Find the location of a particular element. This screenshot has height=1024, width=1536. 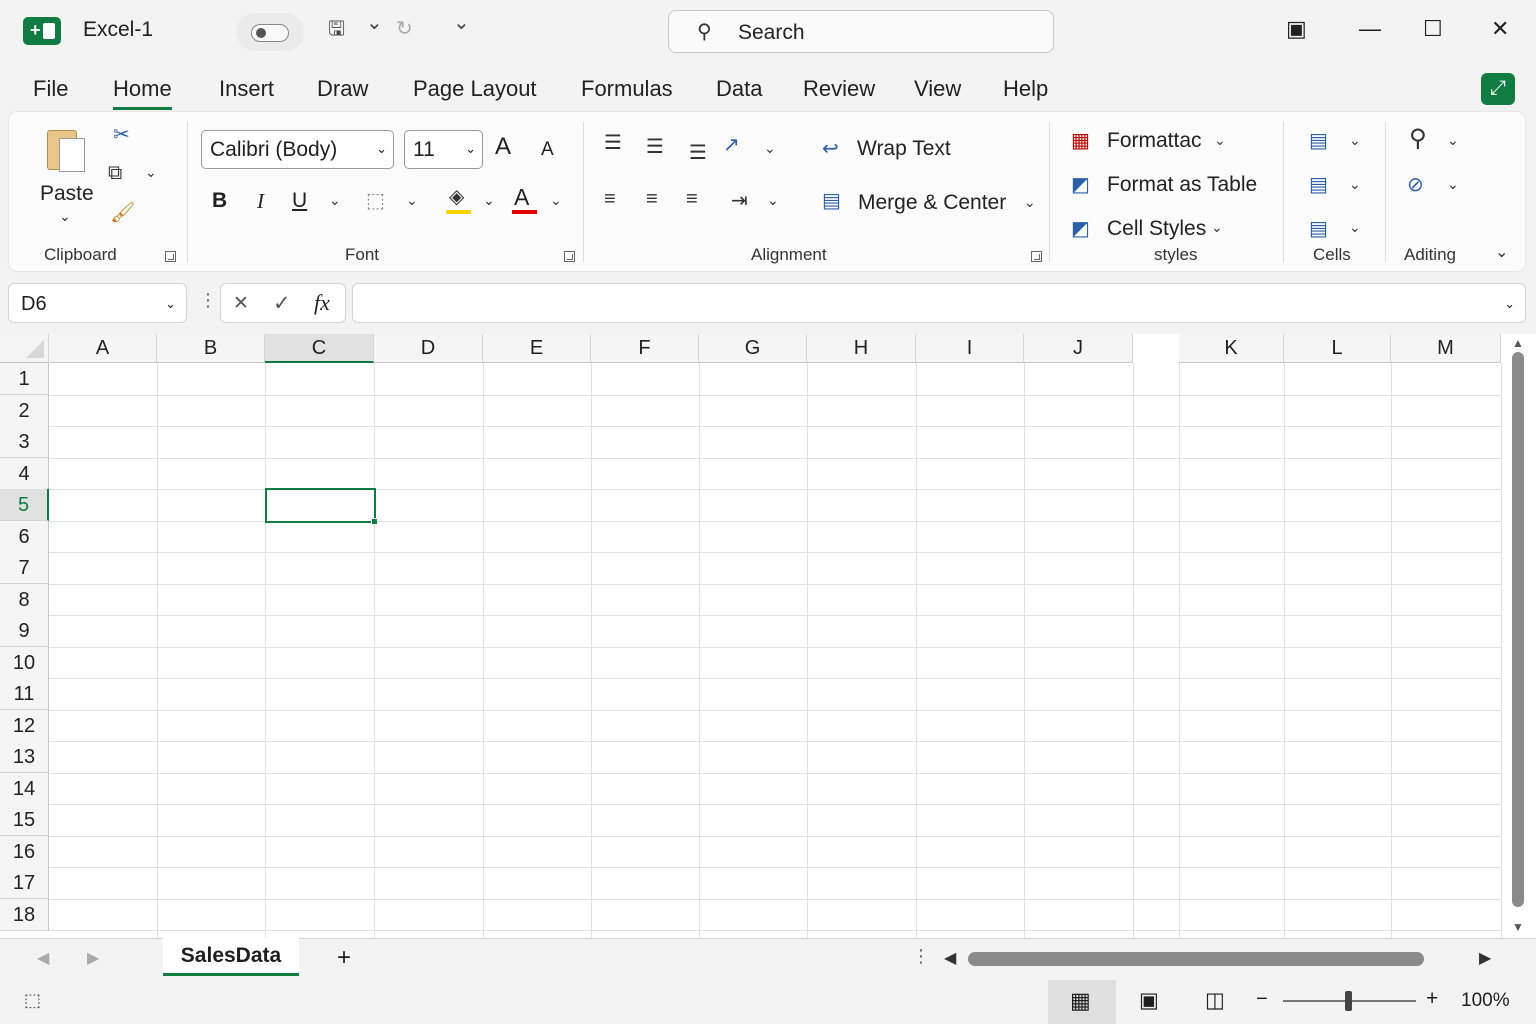

insert-function-icon: fx is located at coordinates (322, 303).